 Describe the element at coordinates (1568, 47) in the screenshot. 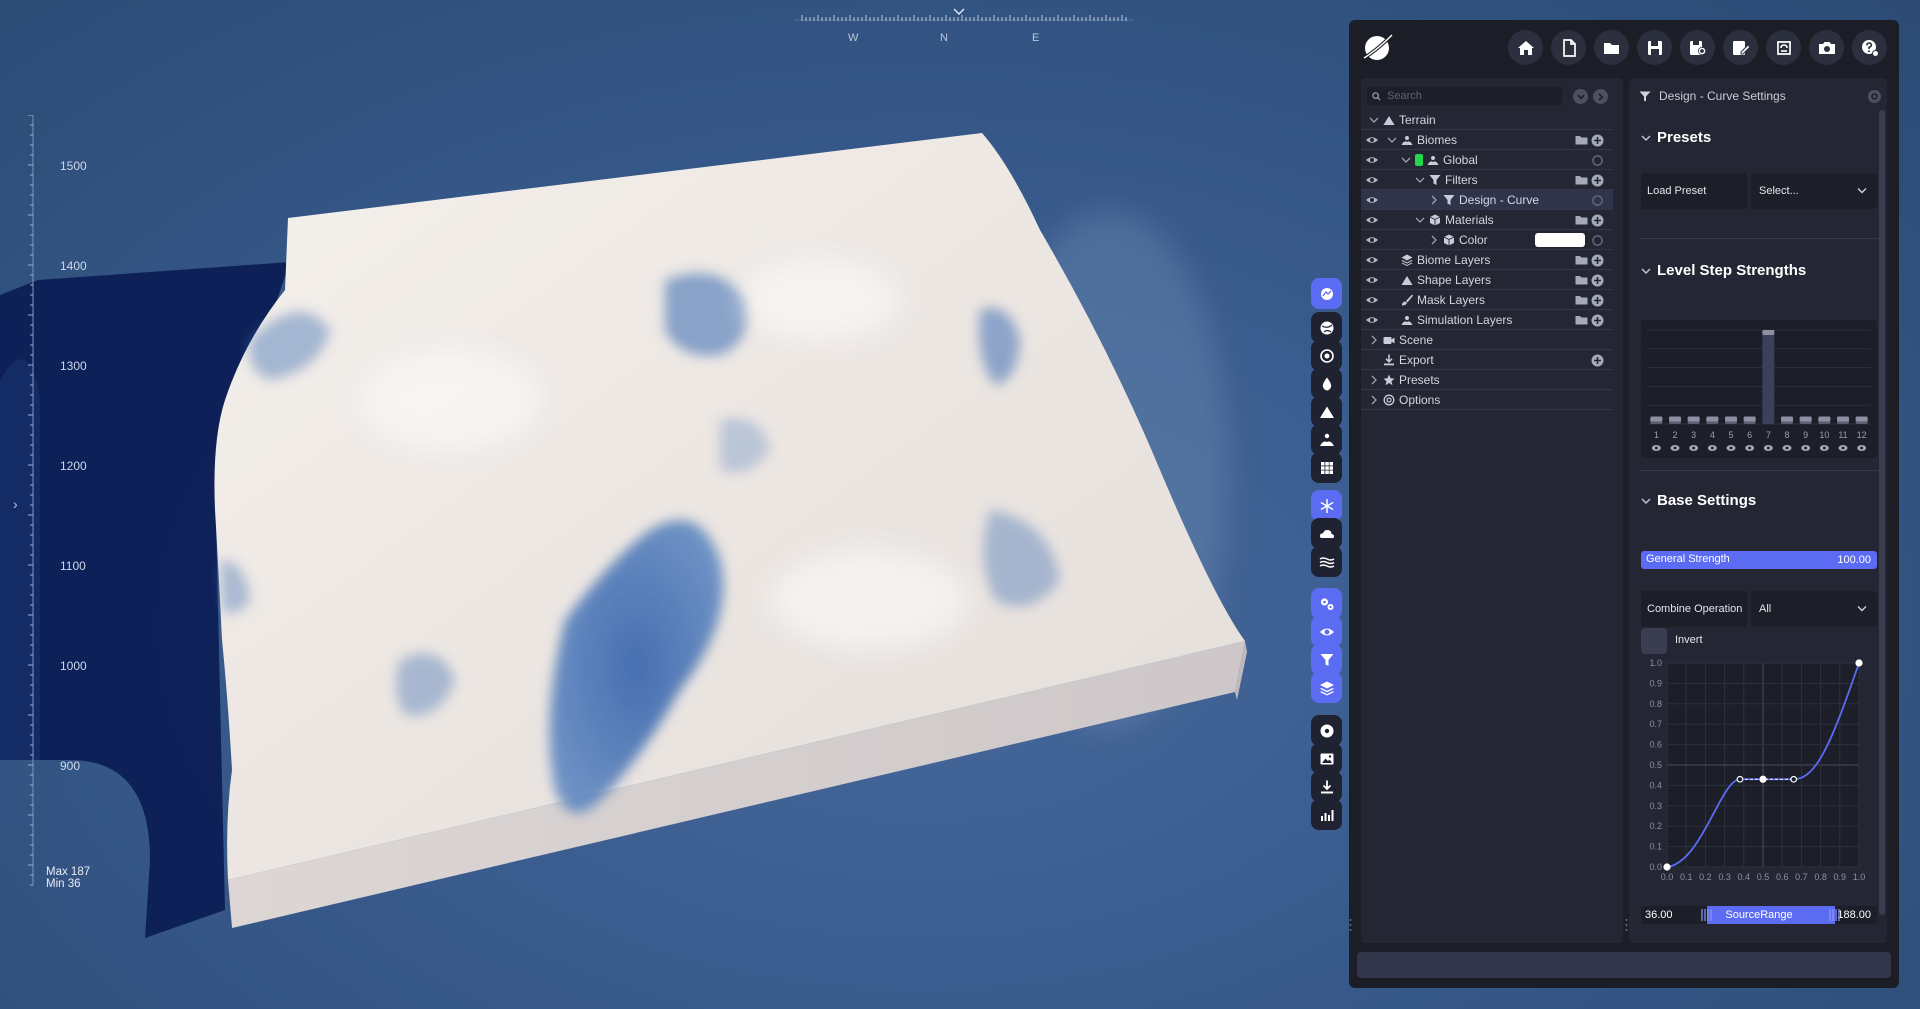

I see `new-file-button` at that location.